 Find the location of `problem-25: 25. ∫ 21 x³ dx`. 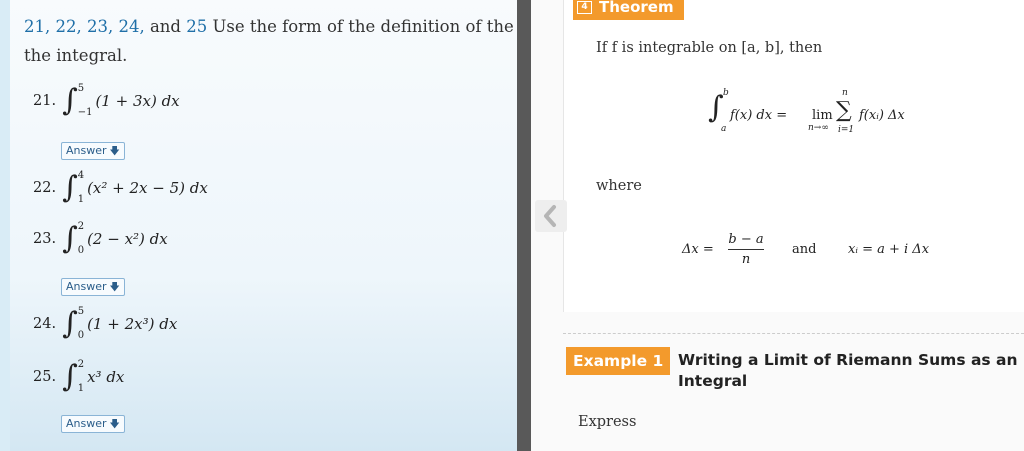

problem-25: 25. ∫ 21 x³ dx is located at coordinates (79, 376).